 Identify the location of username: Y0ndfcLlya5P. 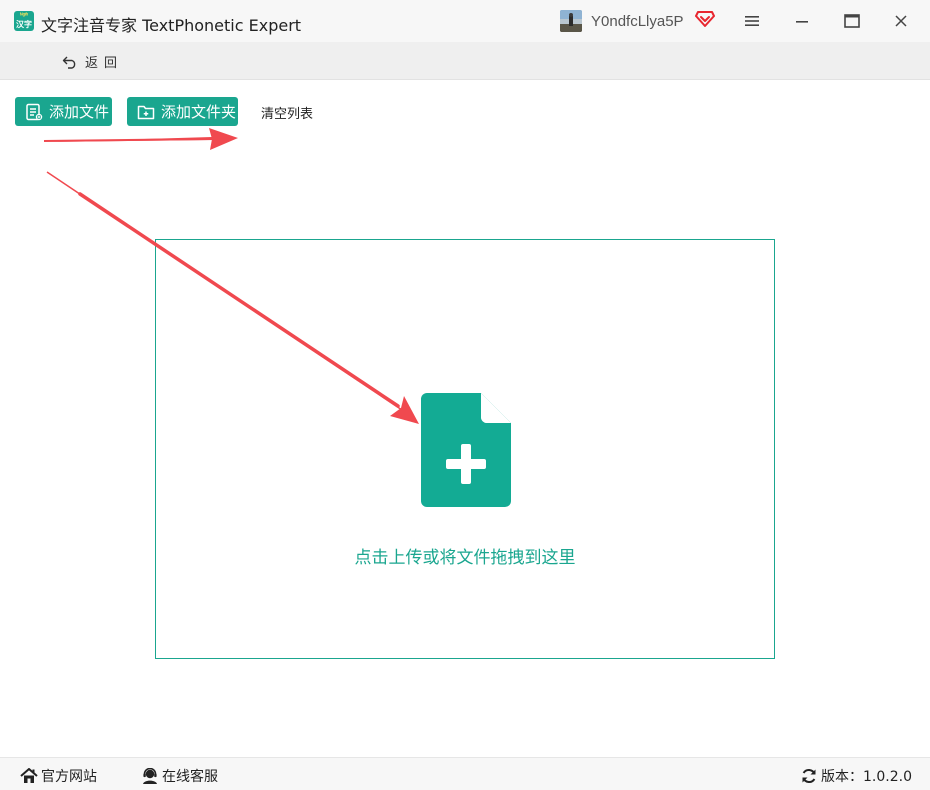
(637, 21).